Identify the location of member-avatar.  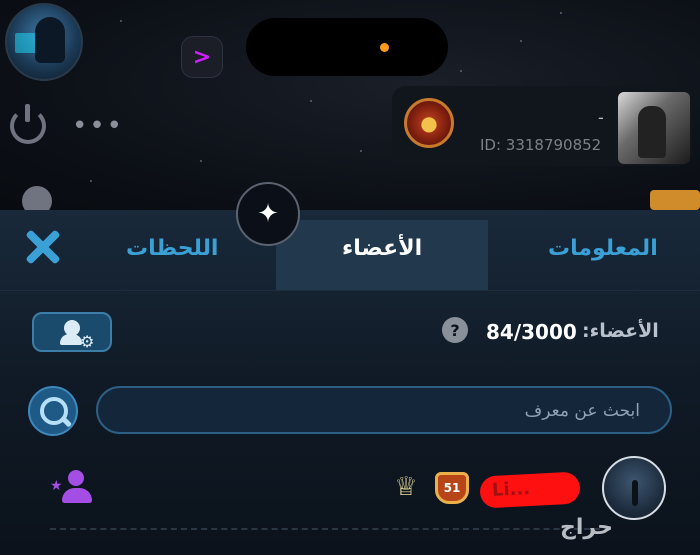
(634, 488).